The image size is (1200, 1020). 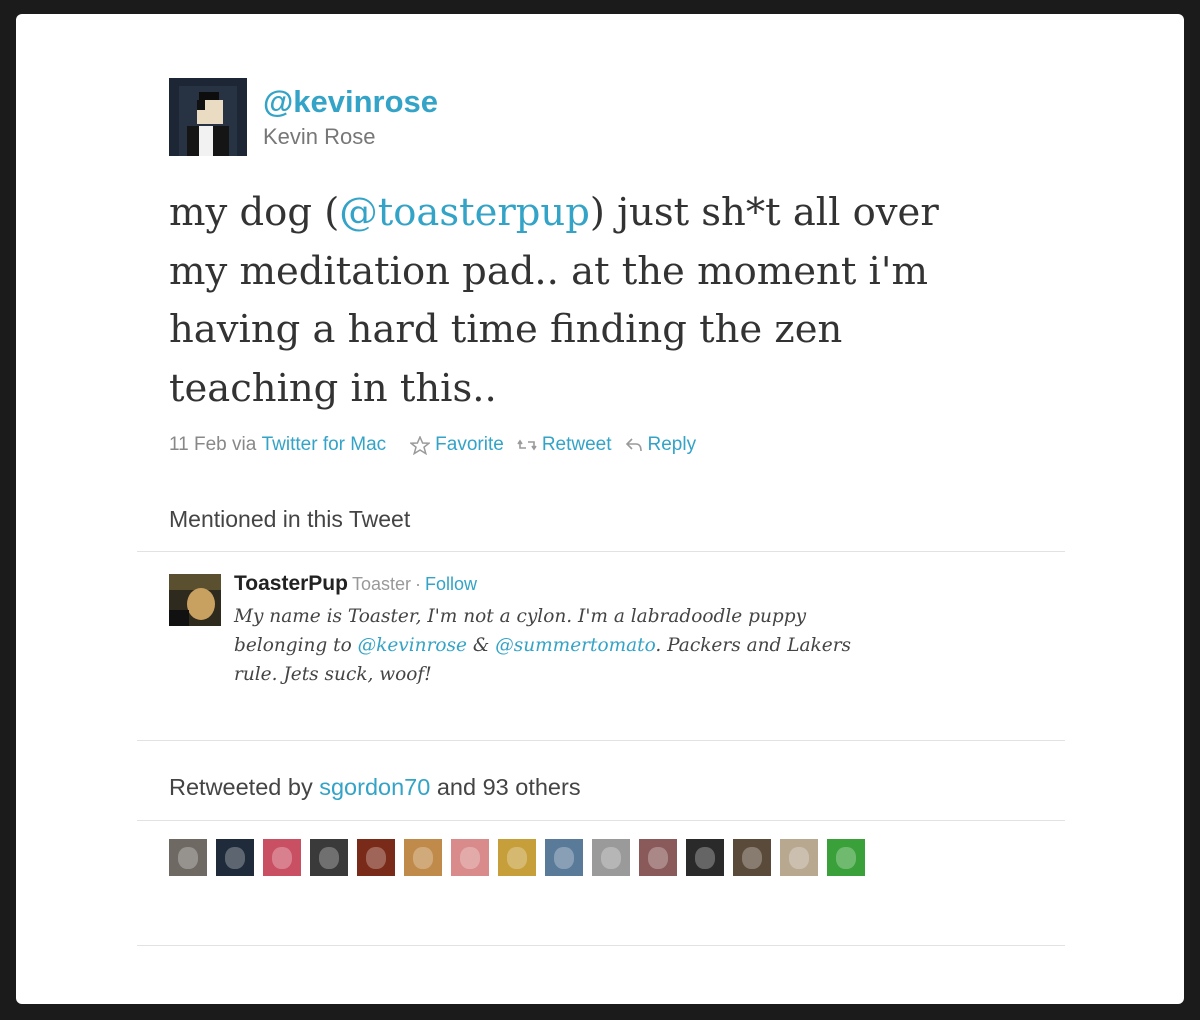 What do you see at coordinates (241, 787) in the screenshot?
I see `retweeted-prefix: Retweeted by` at bounding box center [241, 787].